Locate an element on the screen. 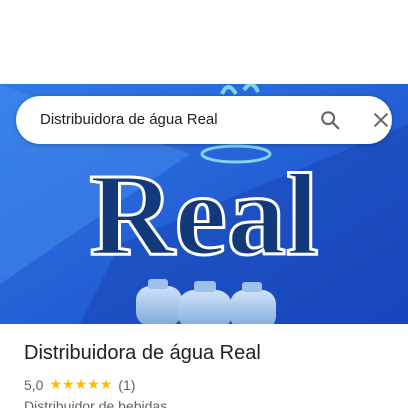  rating-value: 5,0 is located at coordinates (34, 385).